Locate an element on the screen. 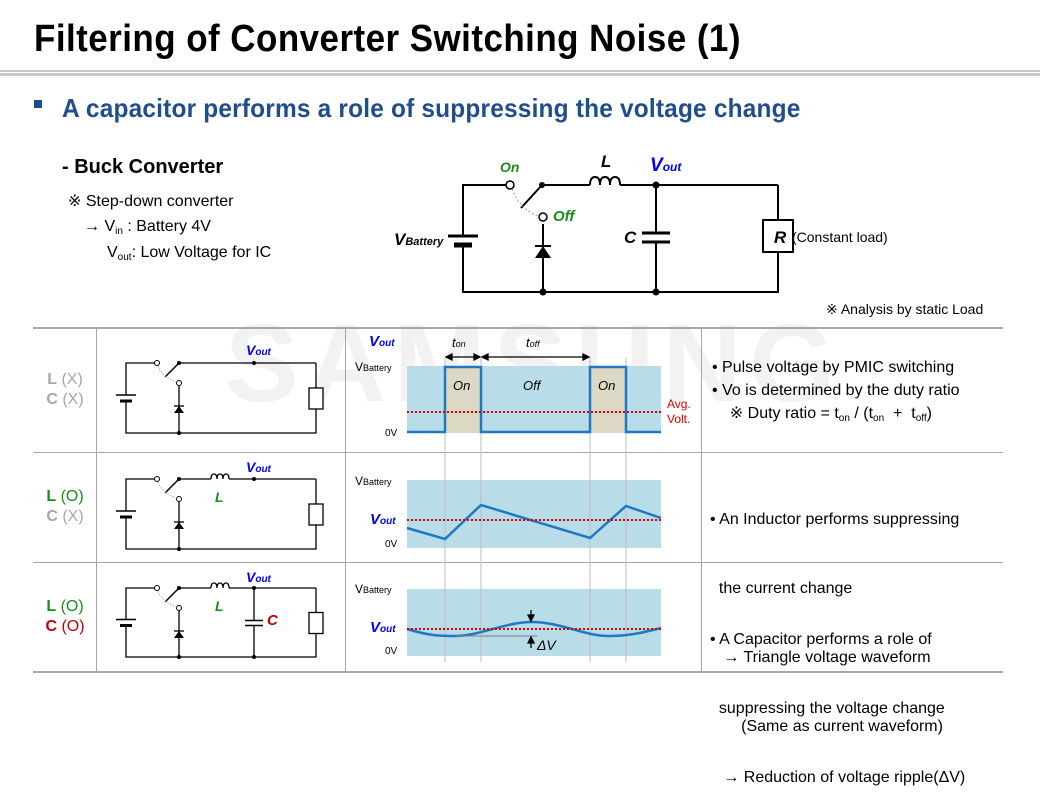 The image size is (1040, 812). row3-desc-line-2: suppressing the voltage change is located at coordinates (827, 708).